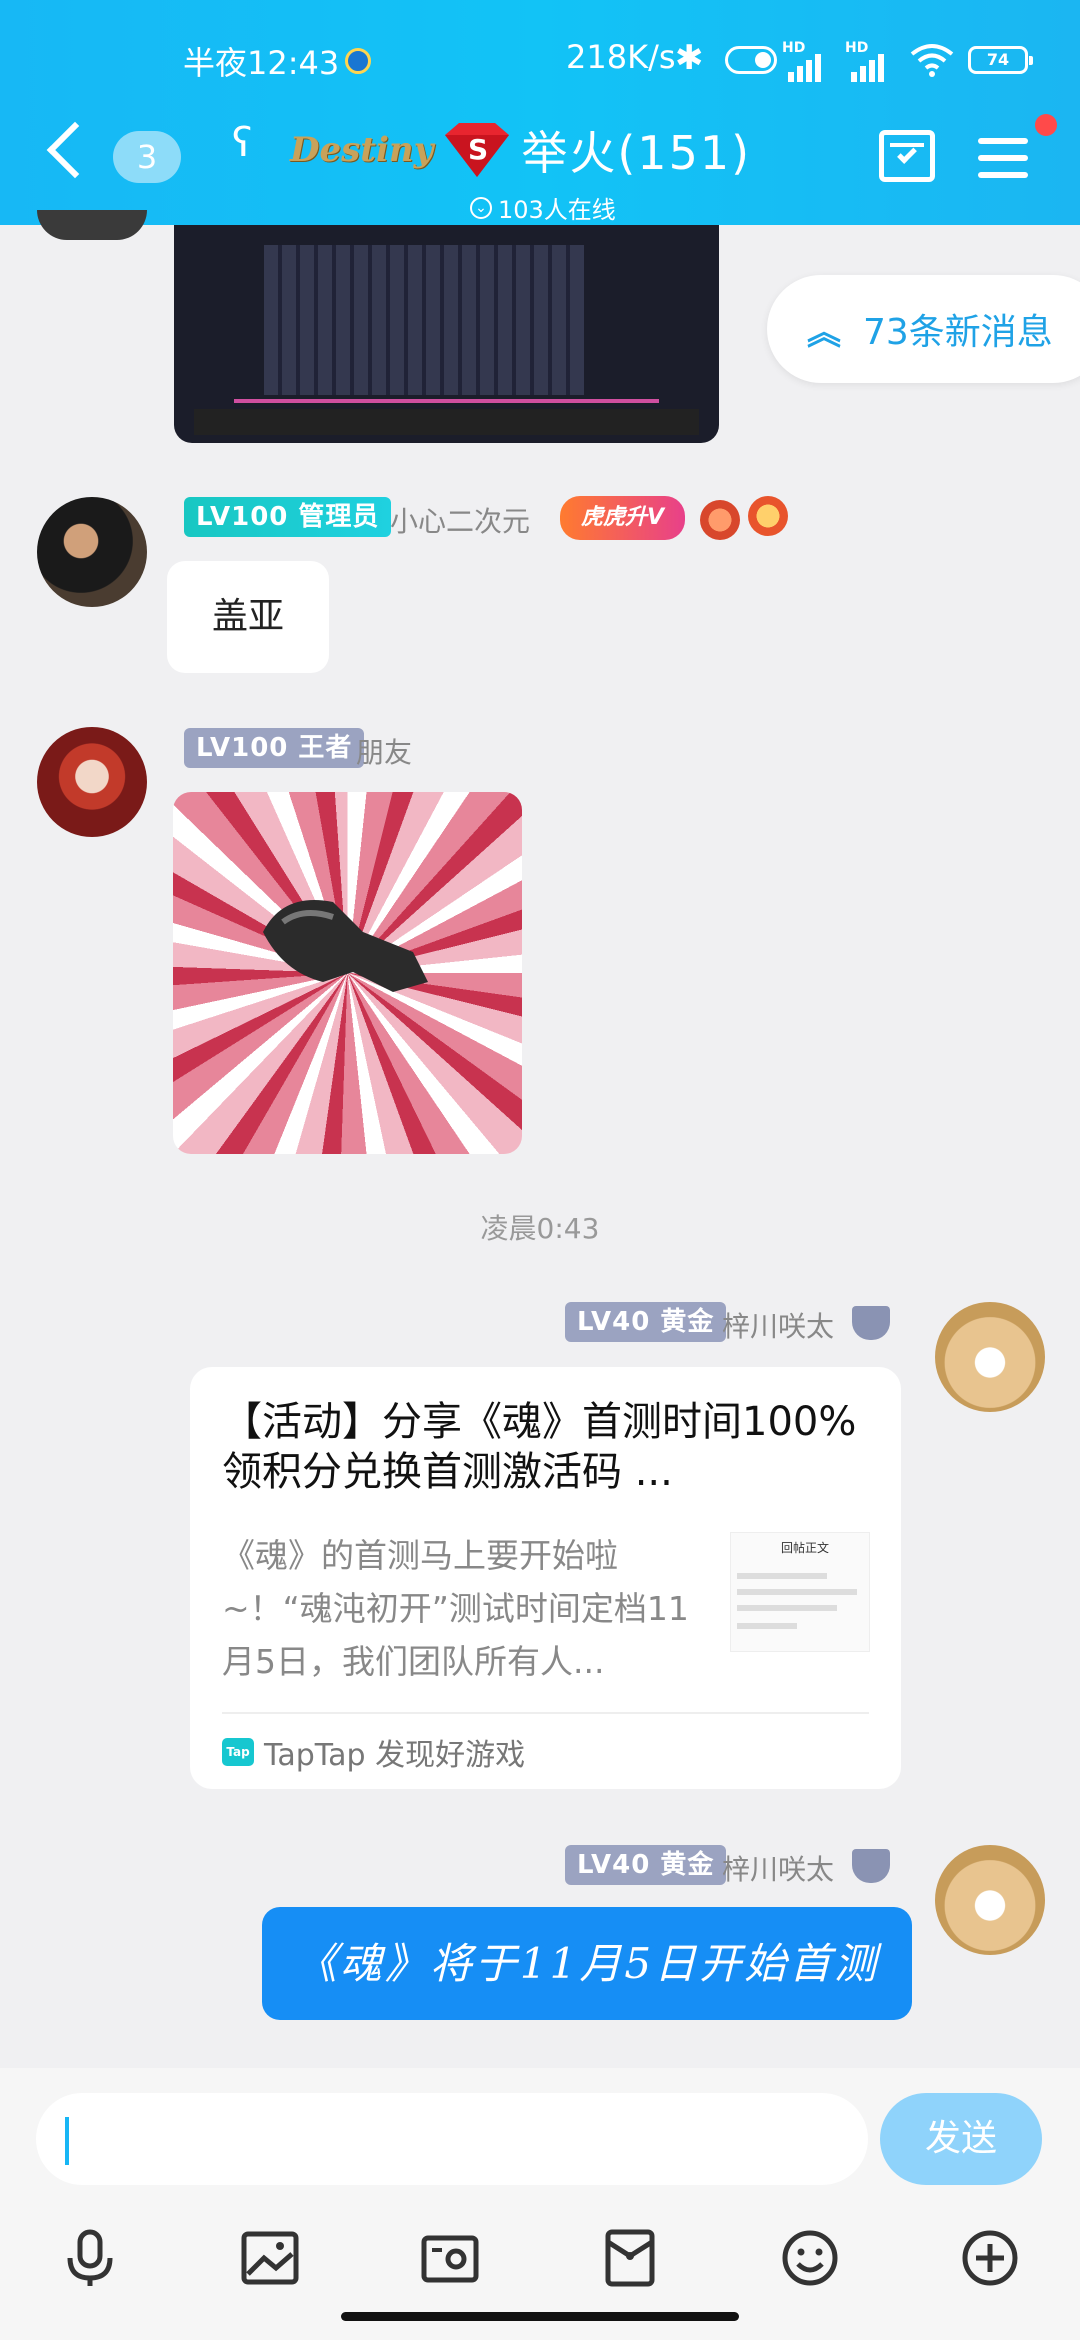 Image resolution: width=1080 pixels, height=2340 pixels. What do you see at coordinates (274, 748) in the screenshot?
I see `level-badge: LV100 王者` at bounding box center [274, 748].